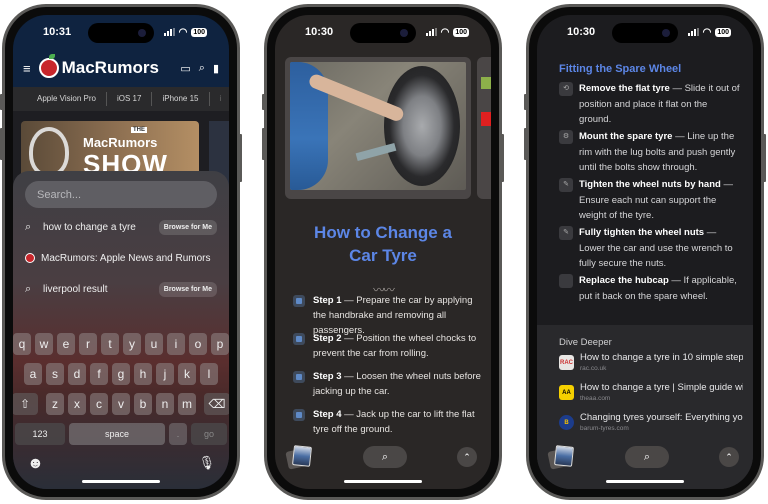 The image size is (768, 504). I want to click on key-y: y, so click(132, 344).